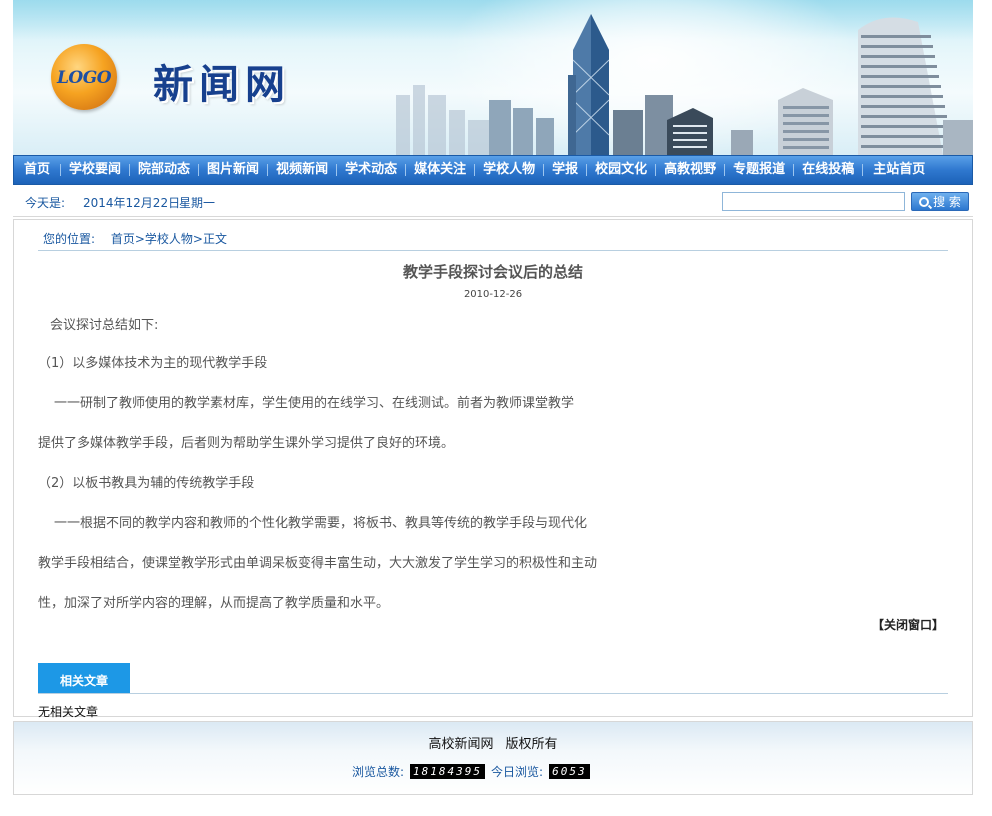 The width and height of the screenshot is (992, 816). I want to click on nav-item: 学报, so click(565, 170).